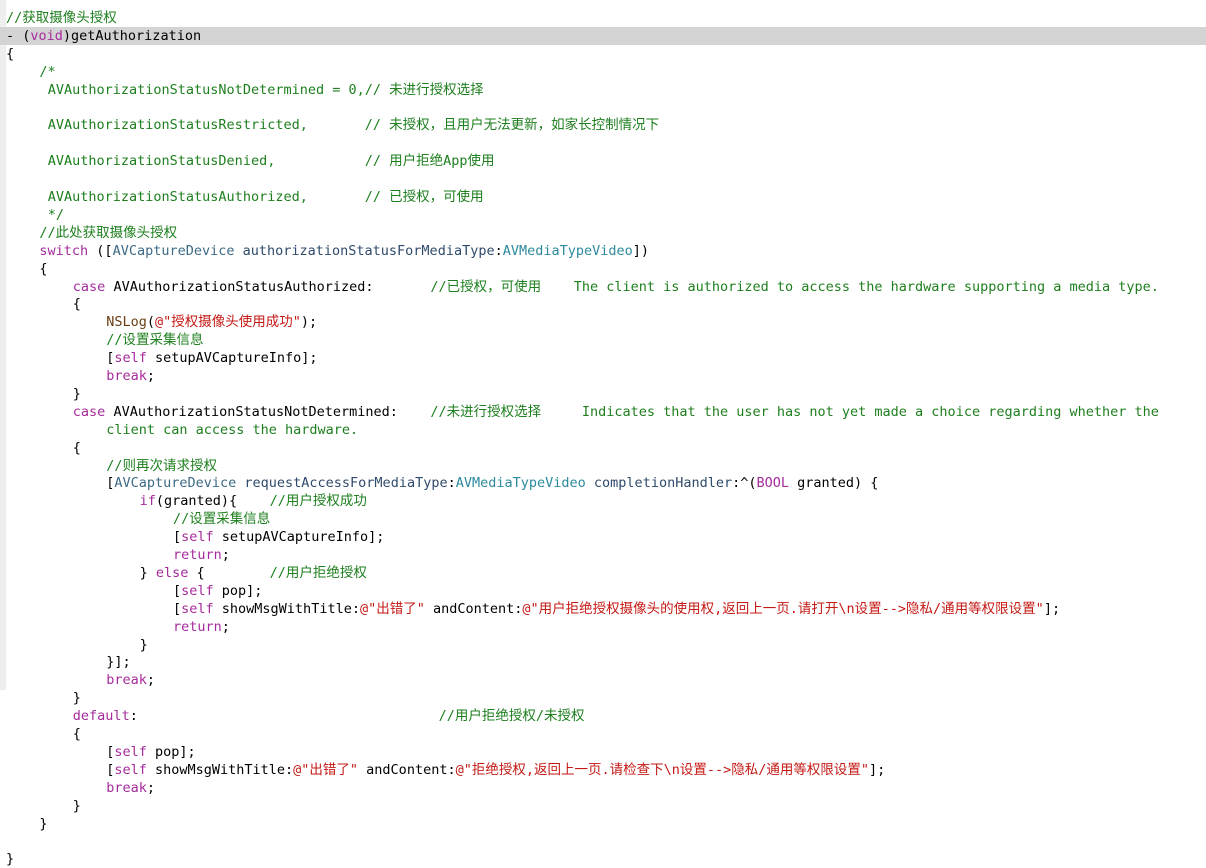 This screenshot has height=868, width=1206. Describe the element at coordinates (126, 322) in the screenshot. I see `code-token: NSLog` at that location.